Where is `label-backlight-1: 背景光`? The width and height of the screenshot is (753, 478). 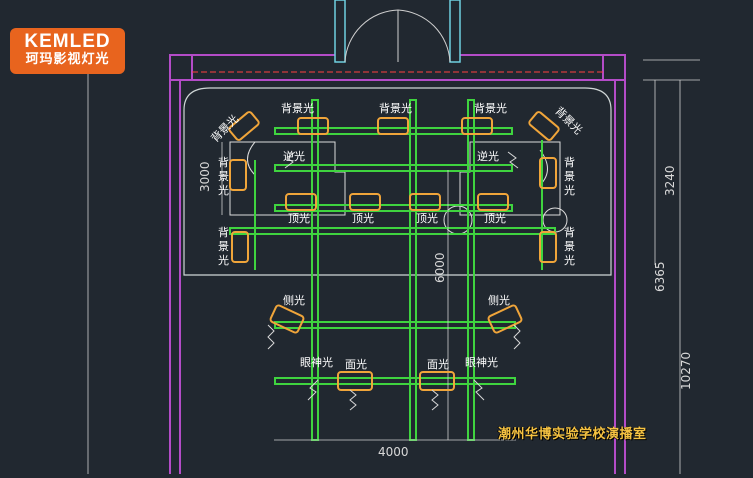 label-backlight-1: 背景光 is located at coordinates (297, 108).